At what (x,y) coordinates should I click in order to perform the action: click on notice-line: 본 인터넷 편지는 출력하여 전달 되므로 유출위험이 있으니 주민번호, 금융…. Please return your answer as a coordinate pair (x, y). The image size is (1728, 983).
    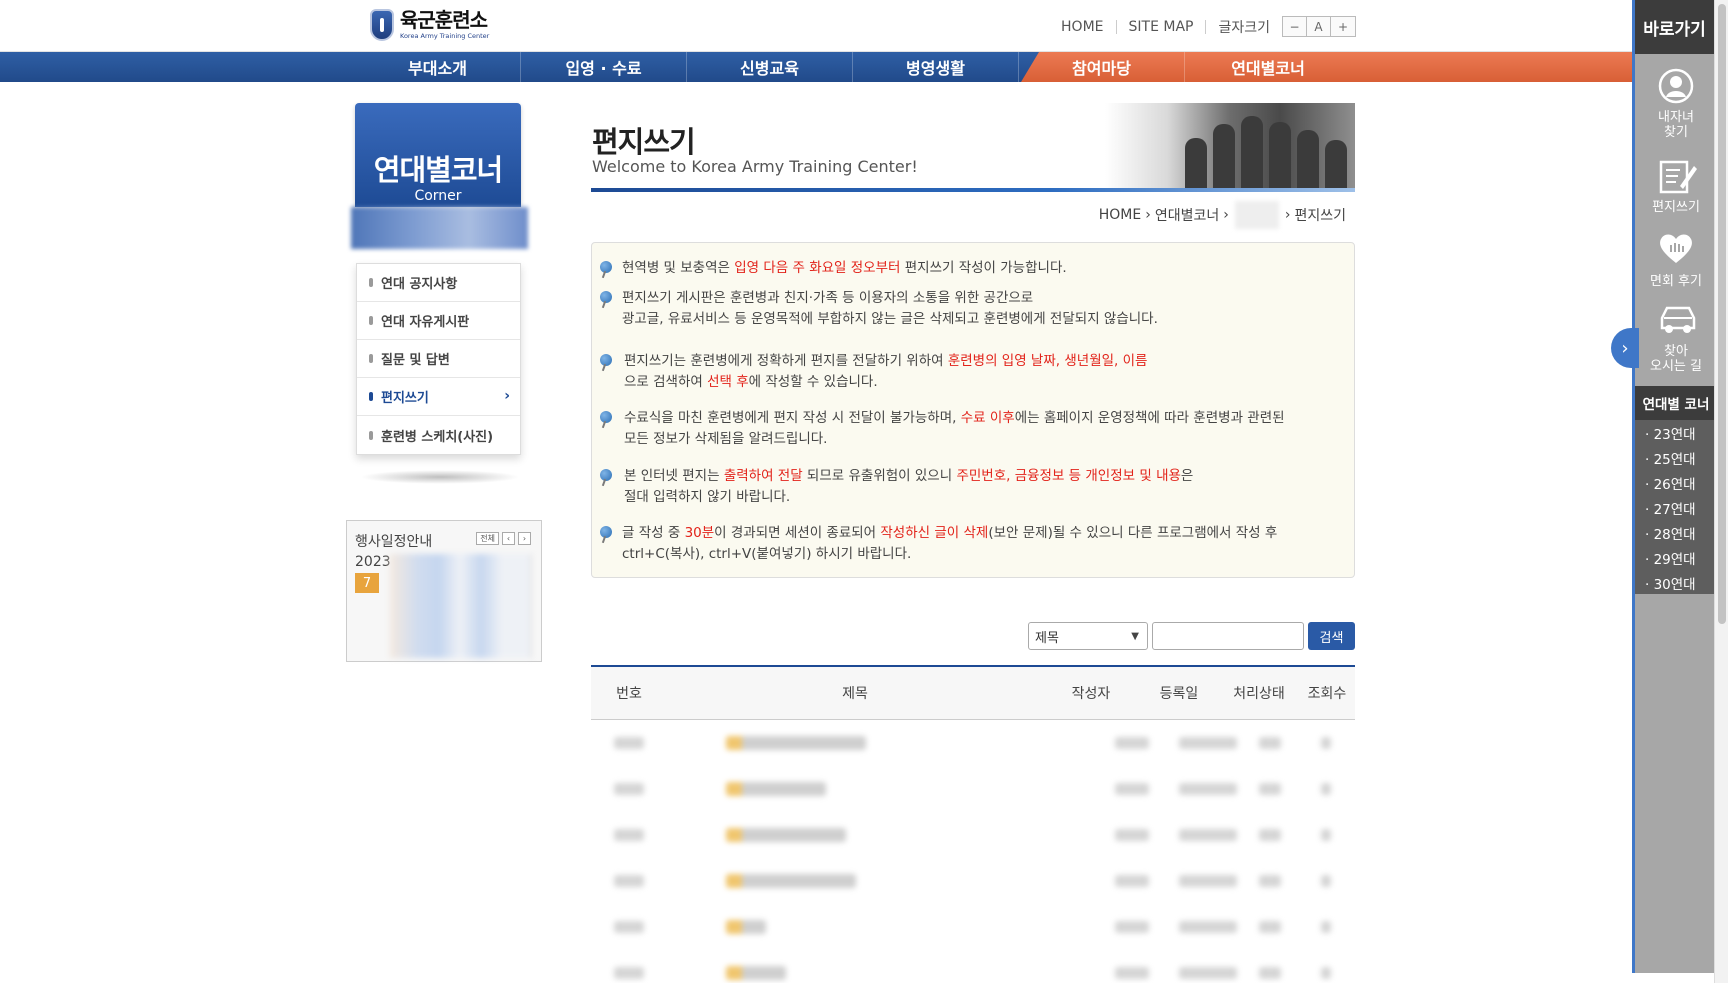
    Looking at the image, I should click on (908, 476).